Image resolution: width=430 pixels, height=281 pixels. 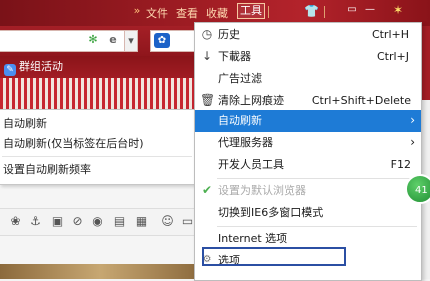 What do you see at coordinates (167, 221) in the screenshot?
I see `smiley-icon: ☺` at bounding box center [167, 221].